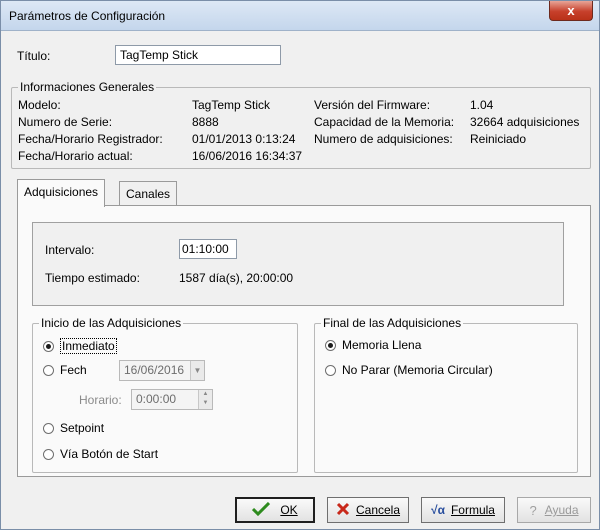 The image size is (600, 530). What do you see at coordinates (48, 428) in the screenshot?
I see `radio-setpoint-dot` at bounding box center [48, 428].